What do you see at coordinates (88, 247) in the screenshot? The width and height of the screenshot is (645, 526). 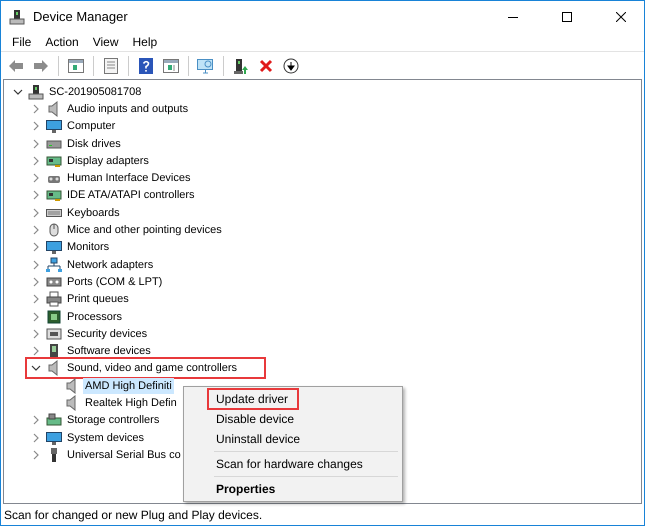 I see `tree-item: Monitors` at bounding box center [88, 247].